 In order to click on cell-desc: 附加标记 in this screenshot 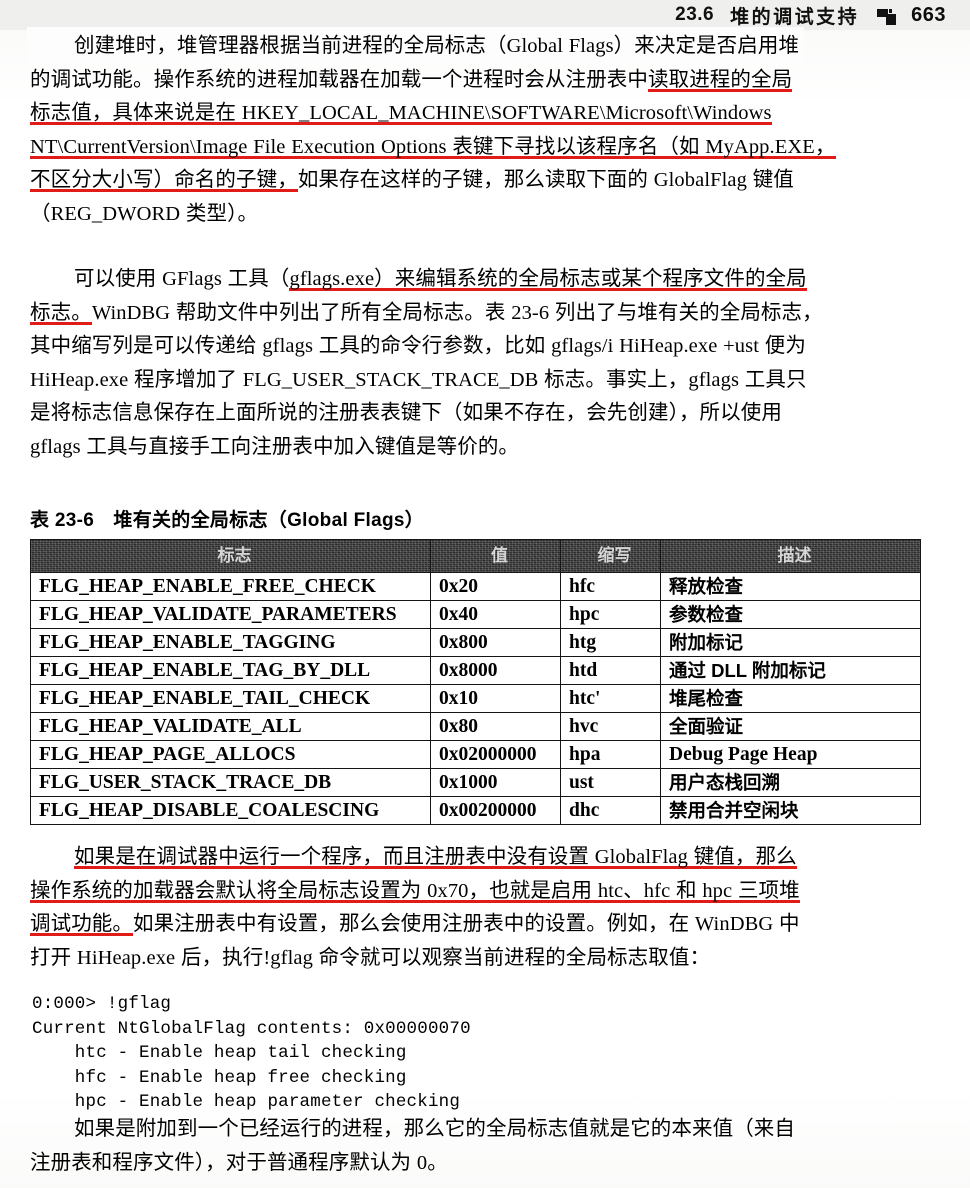, I will do `click(790, 642)`.